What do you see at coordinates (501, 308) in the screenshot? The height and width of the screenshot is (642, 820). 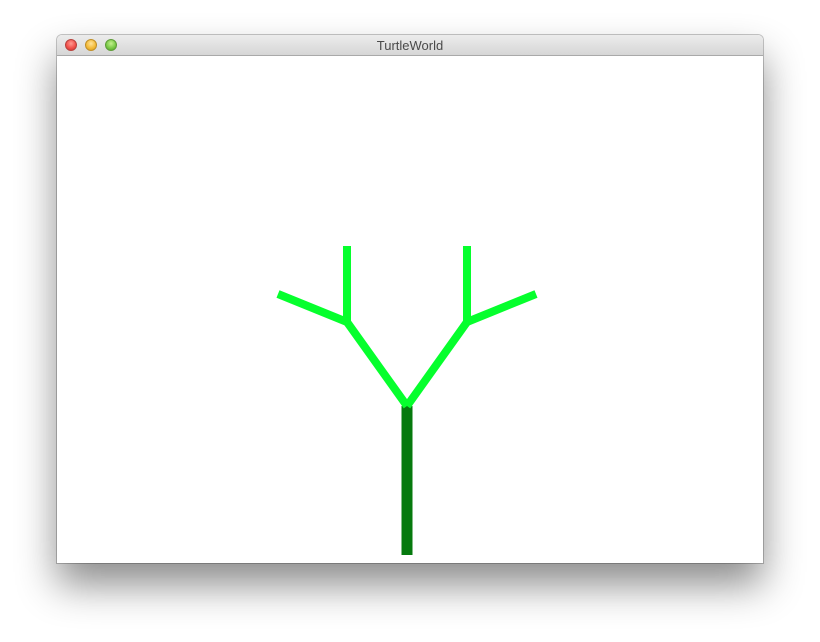 I see `right-side-twig` at bounding box center [501, 308].